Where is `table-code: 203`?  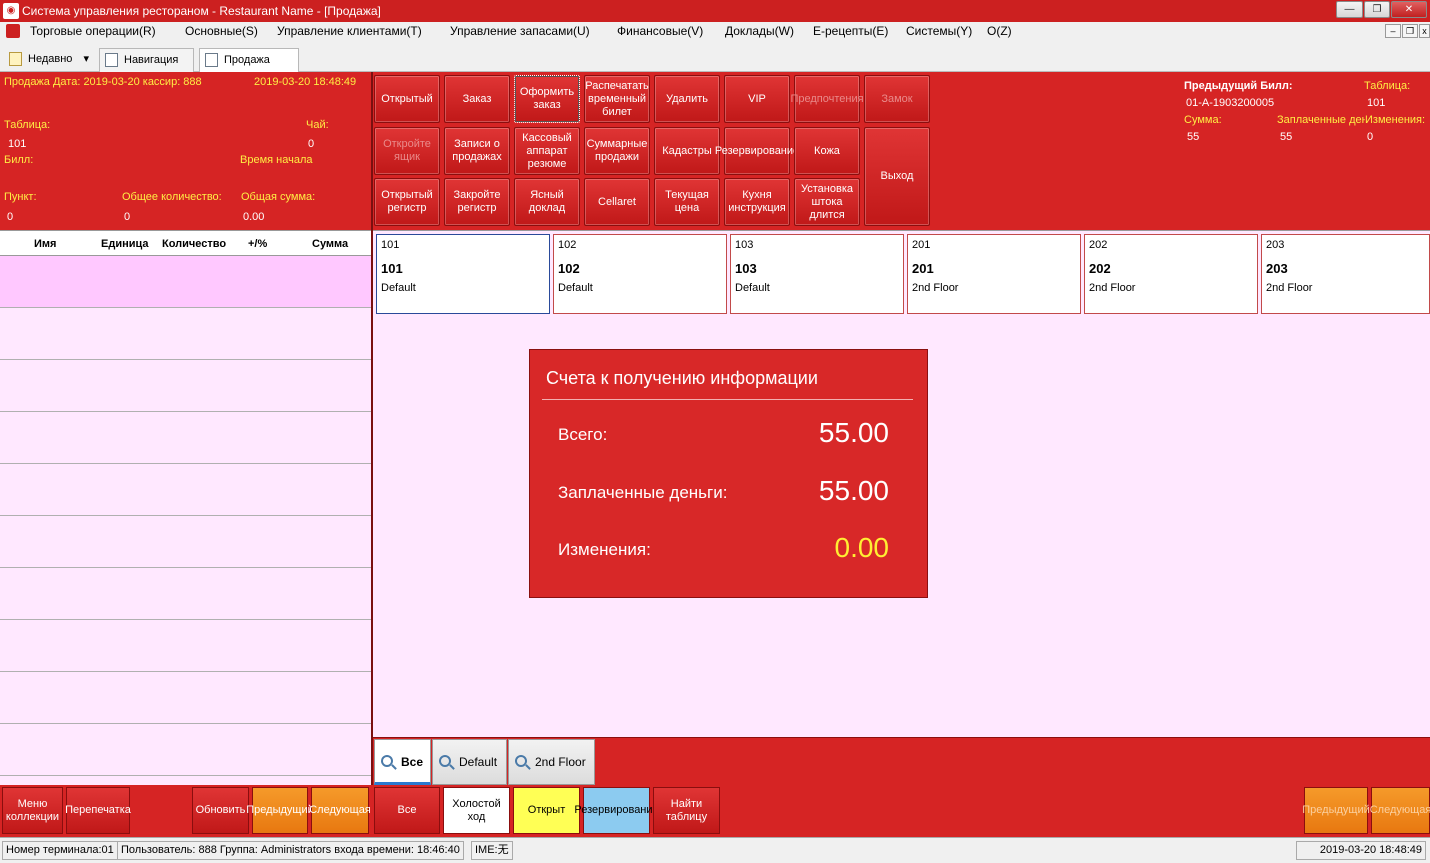
table-code: 203 is located at coordinates (1275, 245).